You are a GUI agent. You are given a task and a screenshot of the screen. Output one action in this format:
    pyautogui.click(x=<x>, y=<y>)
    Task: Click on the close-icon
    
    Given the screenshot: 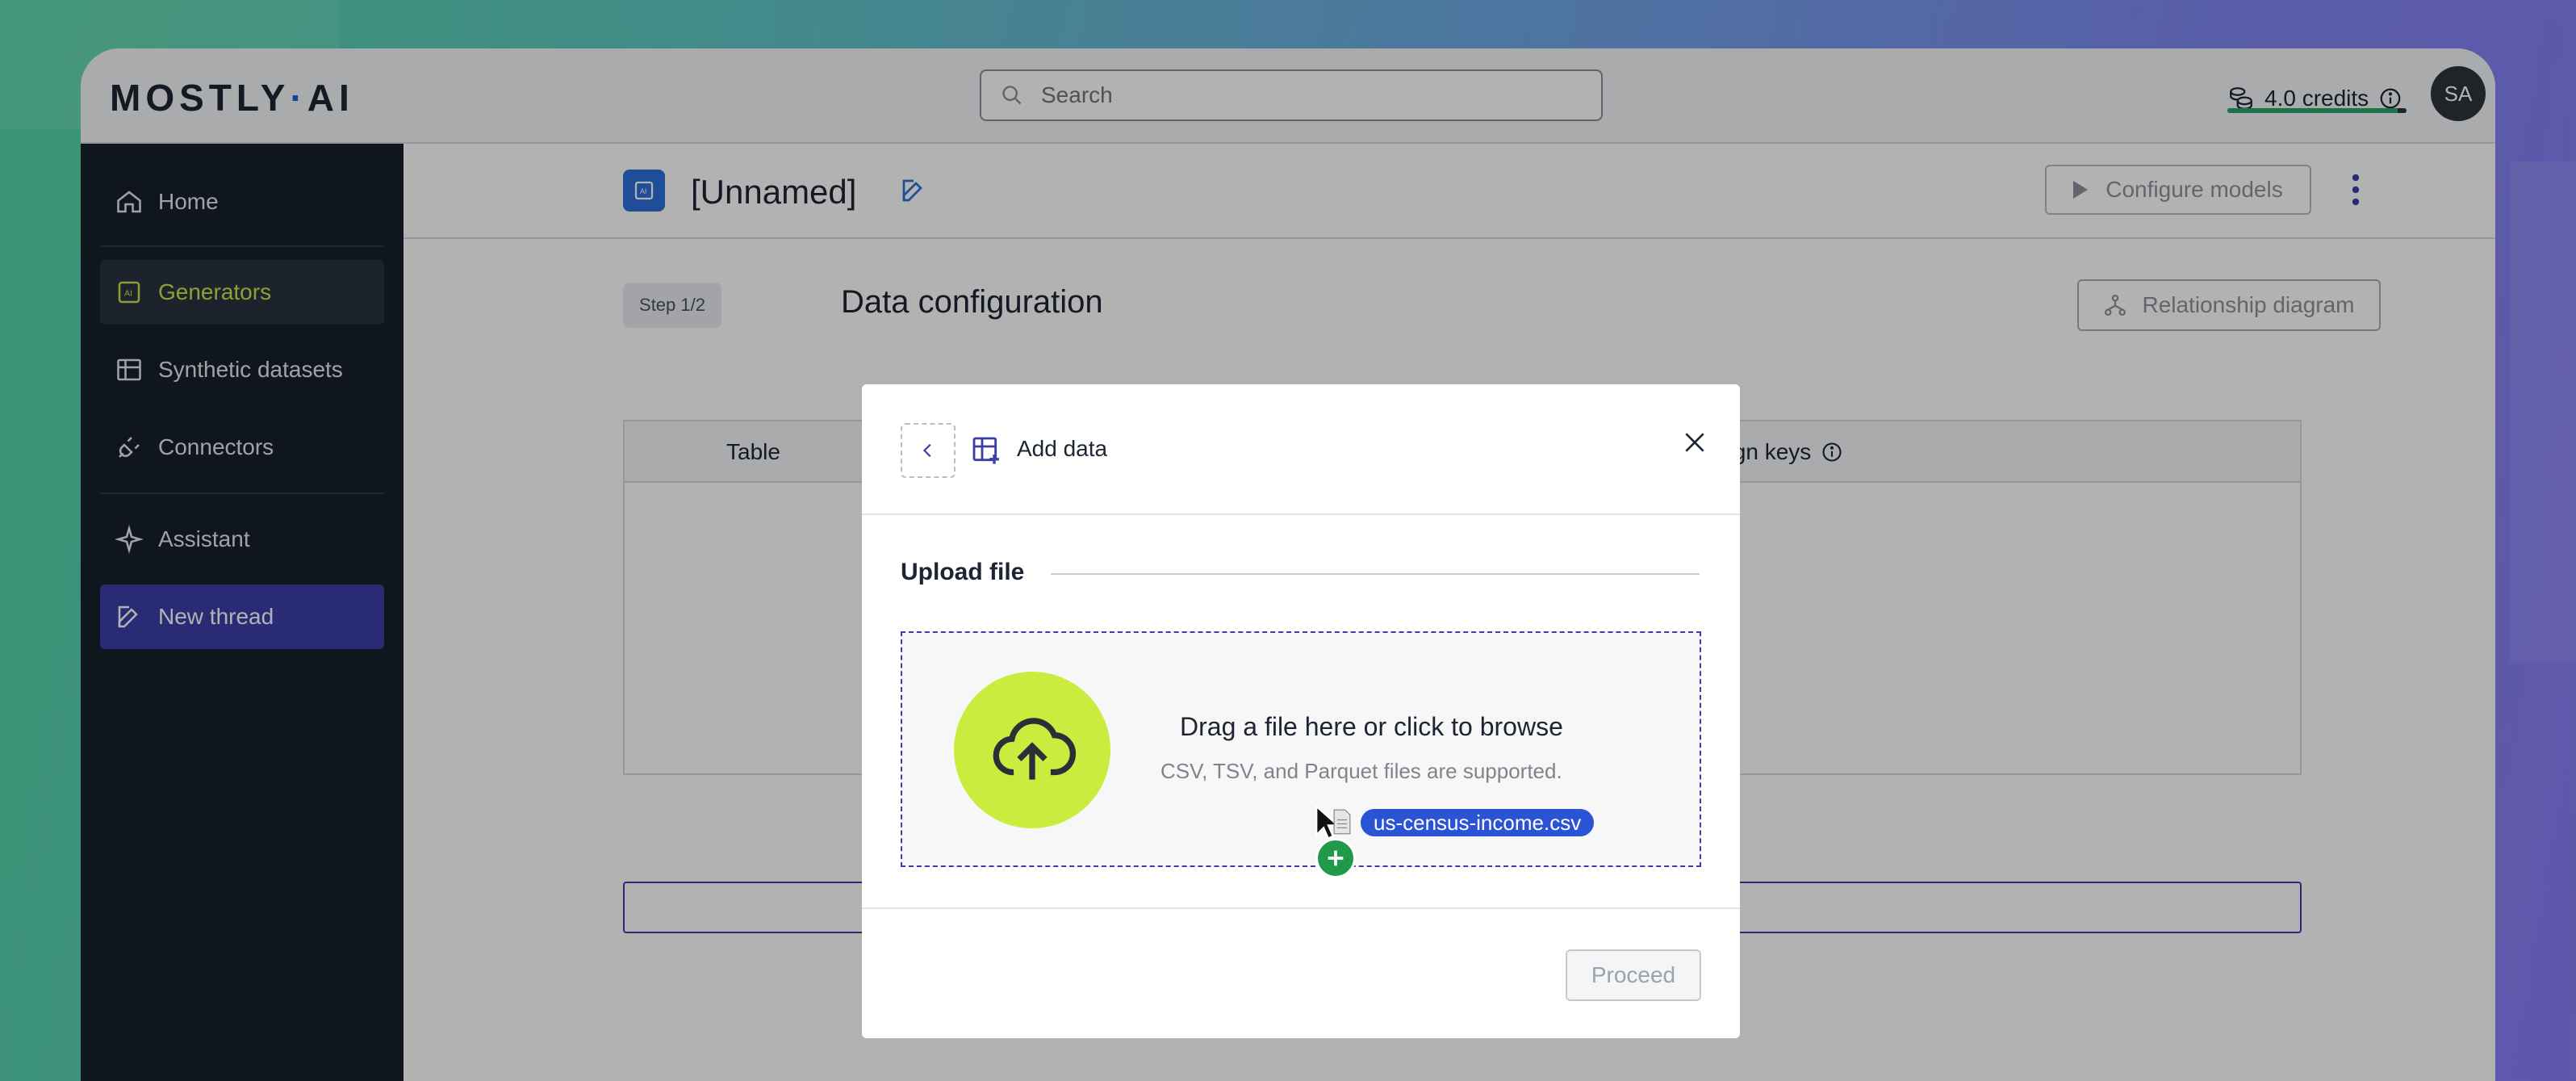 What is the action you would take?
    pyautogui.click(x=1695, y=442)
    